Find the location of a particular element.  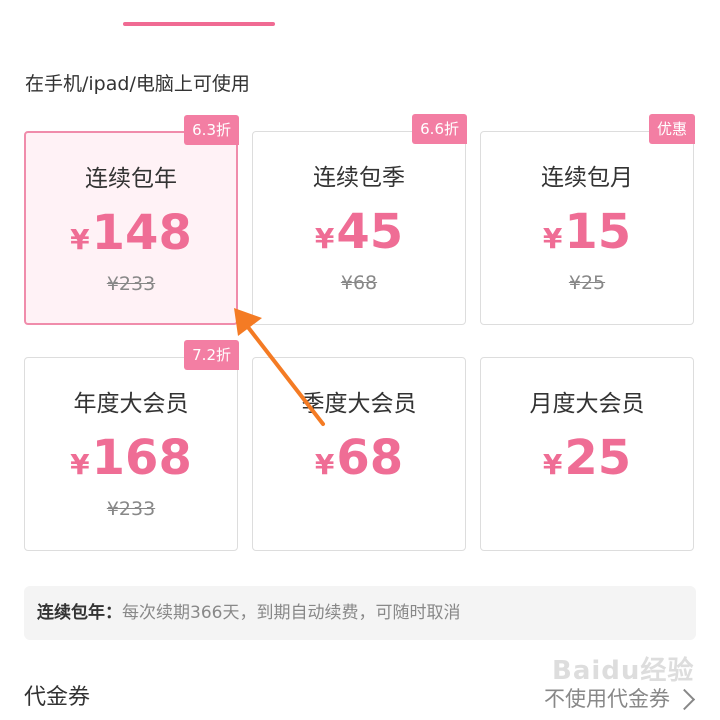

original-price: ¥68 is located at coordinates (359, 283).